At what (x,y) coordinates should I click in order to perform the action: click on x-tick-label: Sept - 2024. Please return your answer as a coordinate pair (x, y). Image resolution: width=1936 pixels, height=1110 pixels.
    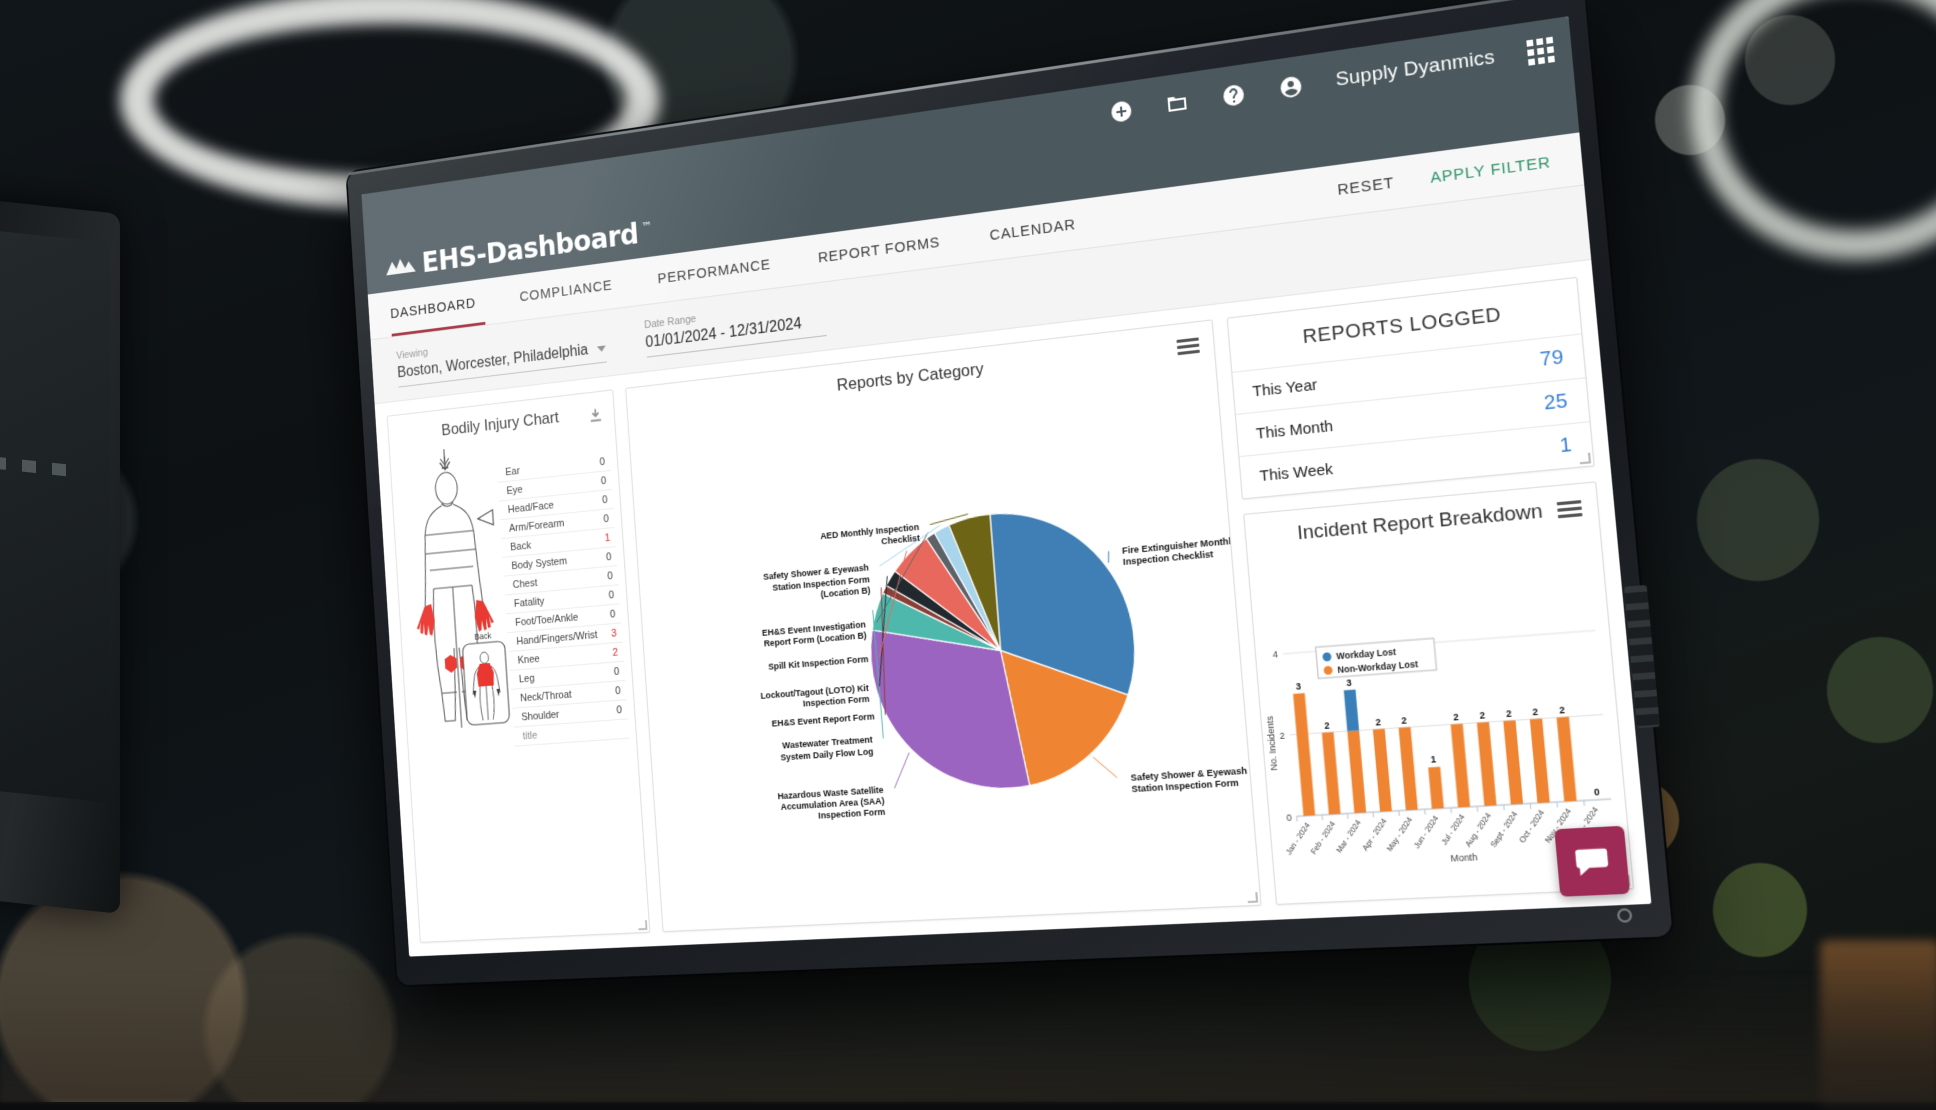
    Looking at the image, I should click on (1505, 829).